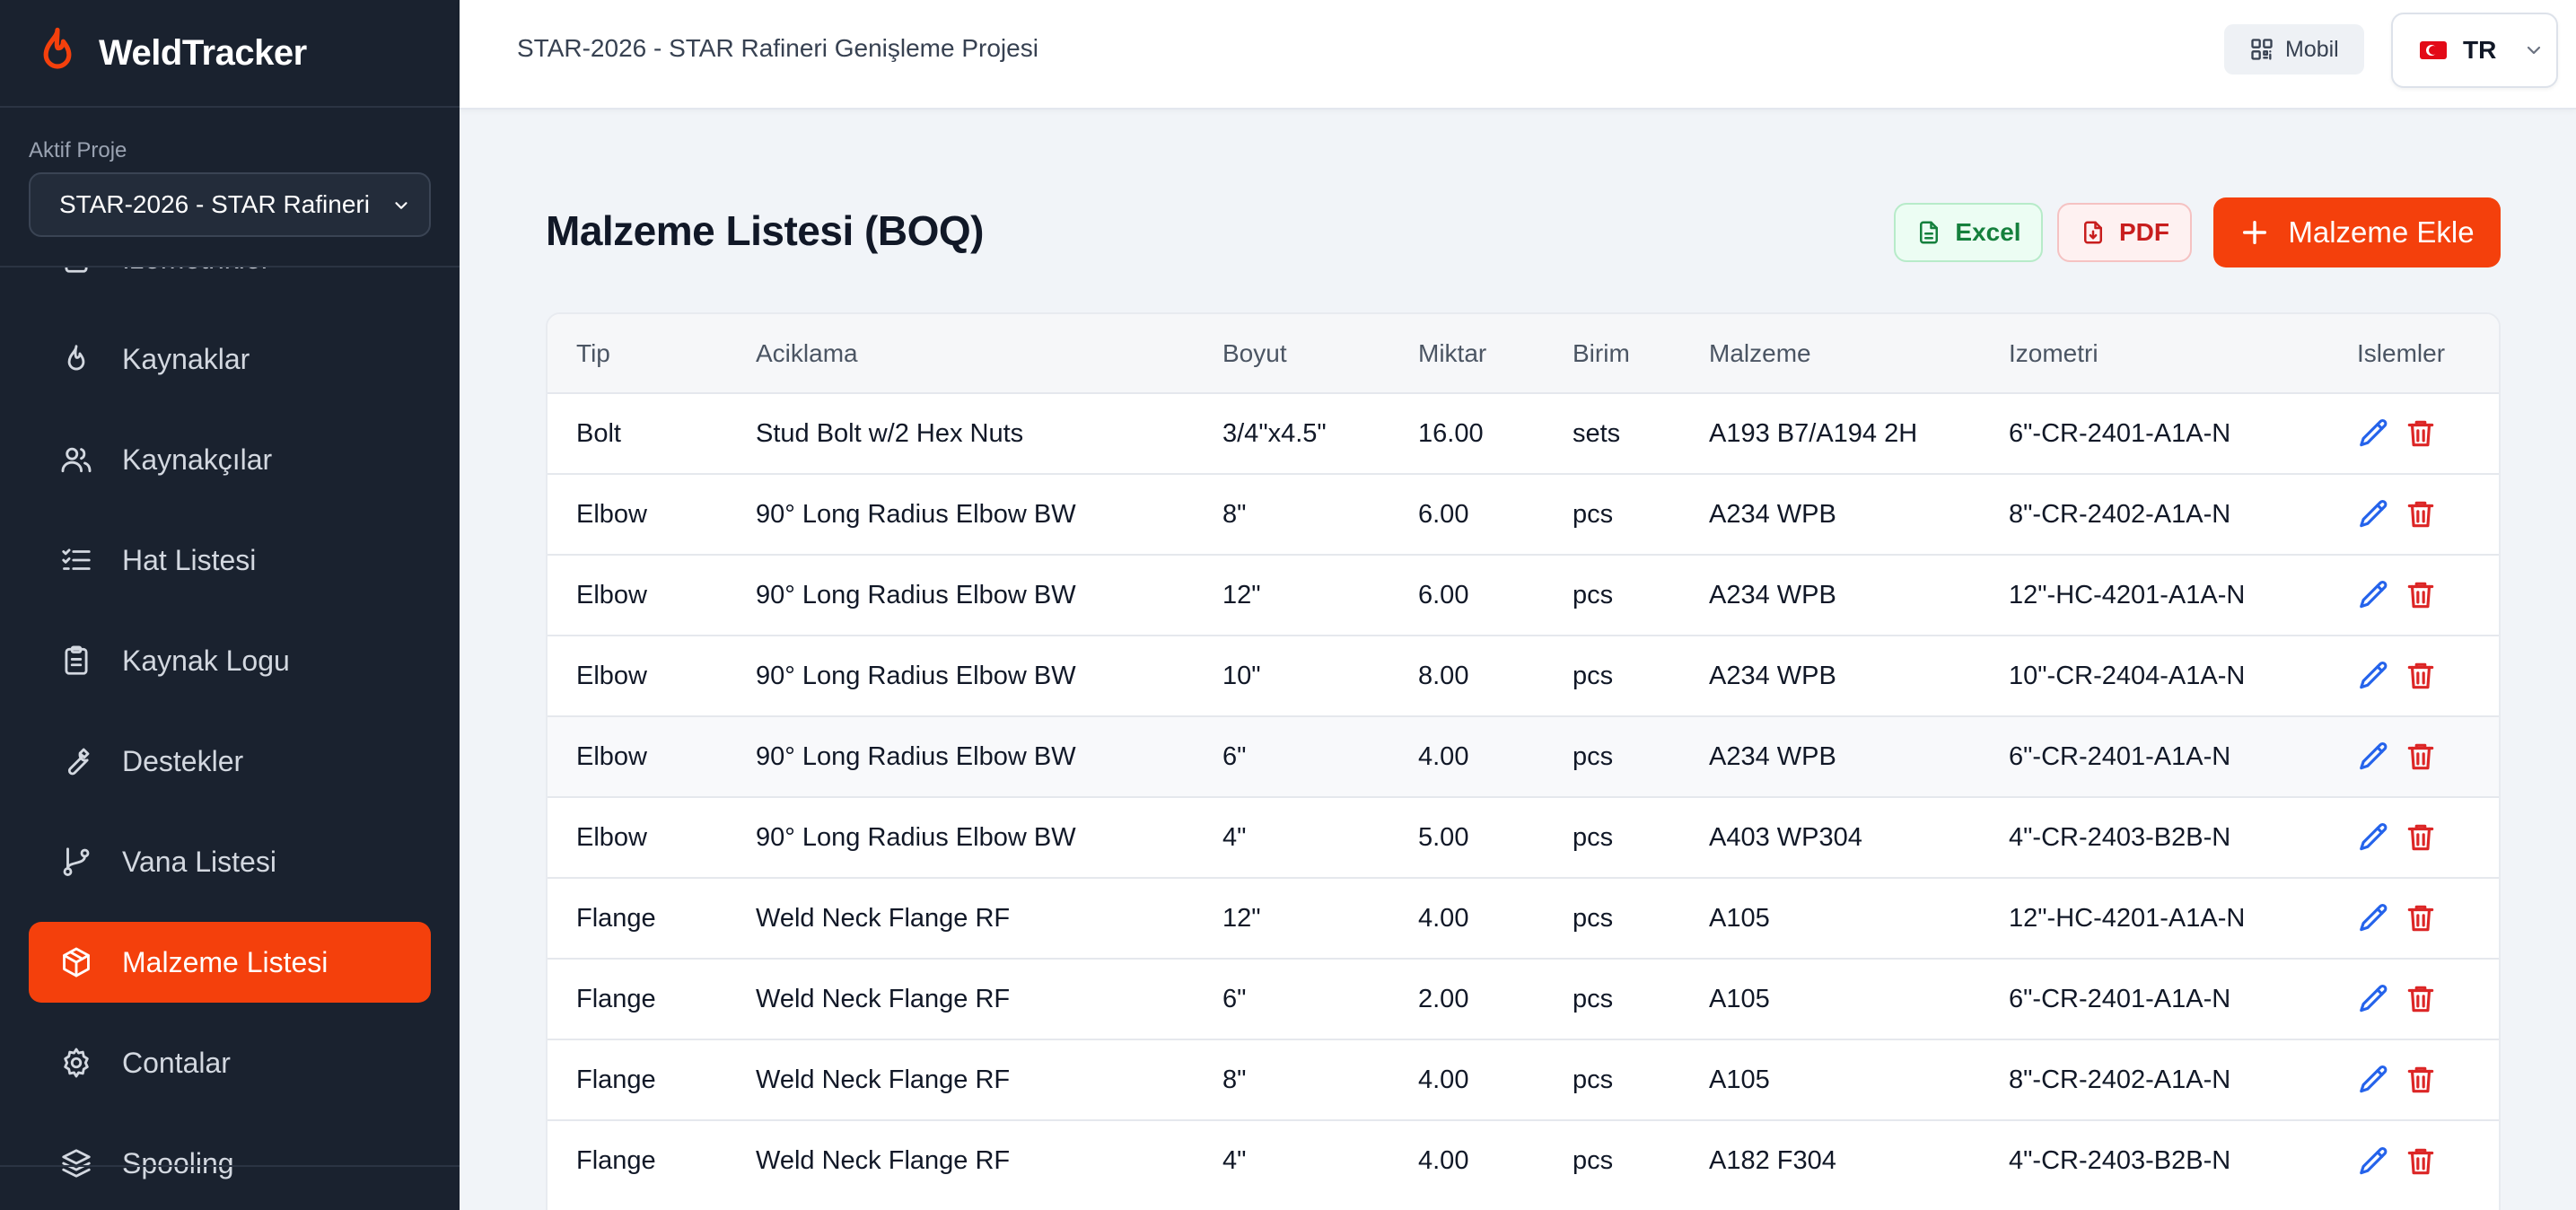 This screenshot has width=2576, height=1210. Describe the element at coordinates (1234, 514) in the screenshot. I see `cell-boyut: 8"` at that location.